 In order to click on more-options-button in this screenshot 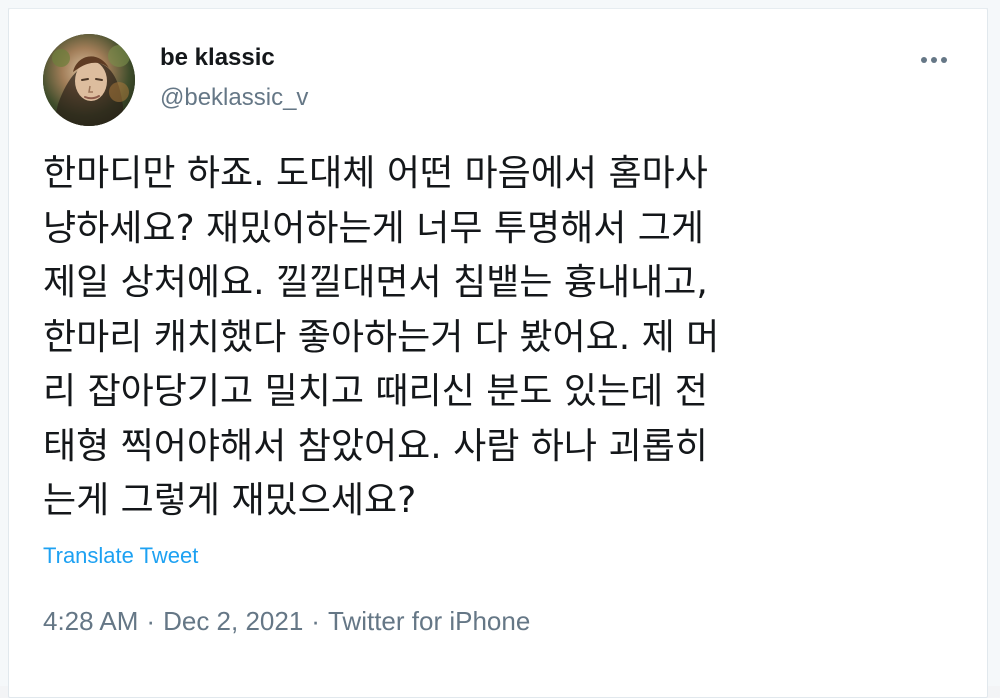, I will do `click(934, 60)`.